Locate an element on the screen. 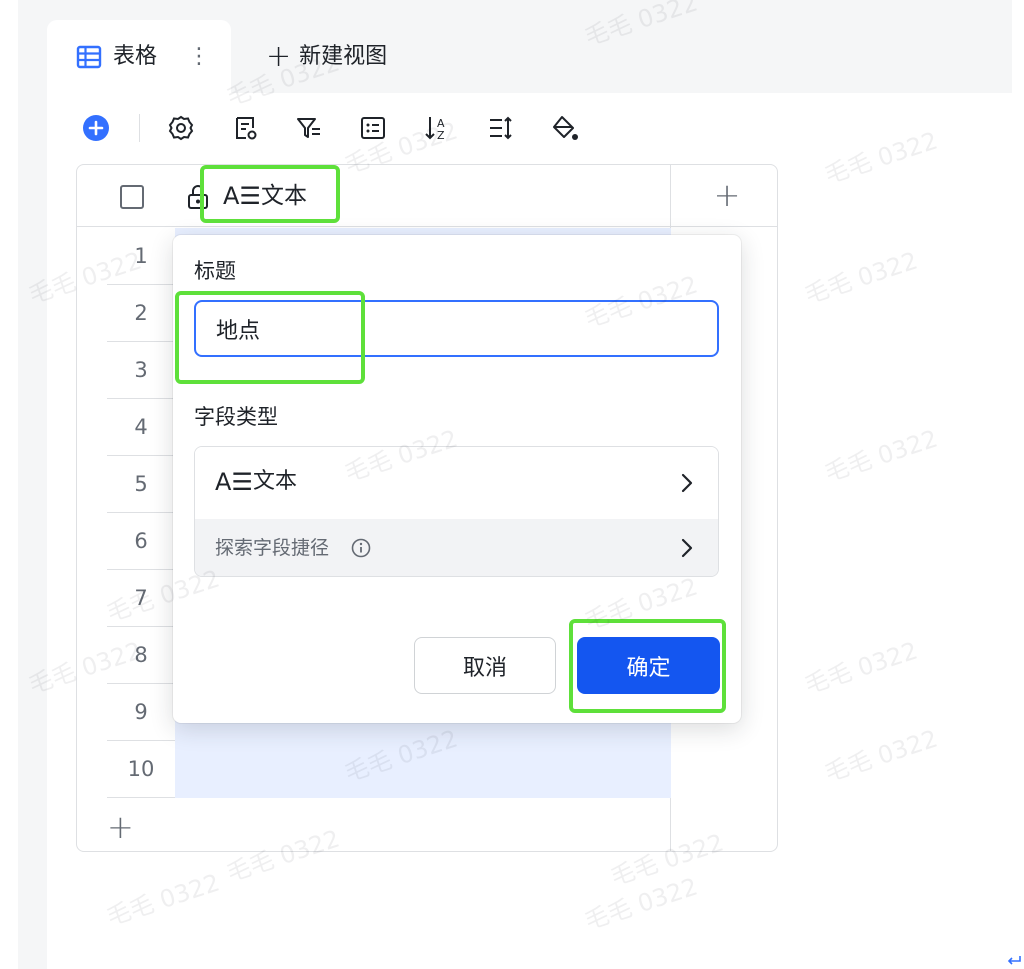 The image size is (1024, 969). field-title-input is located at coordinates (456, 328).